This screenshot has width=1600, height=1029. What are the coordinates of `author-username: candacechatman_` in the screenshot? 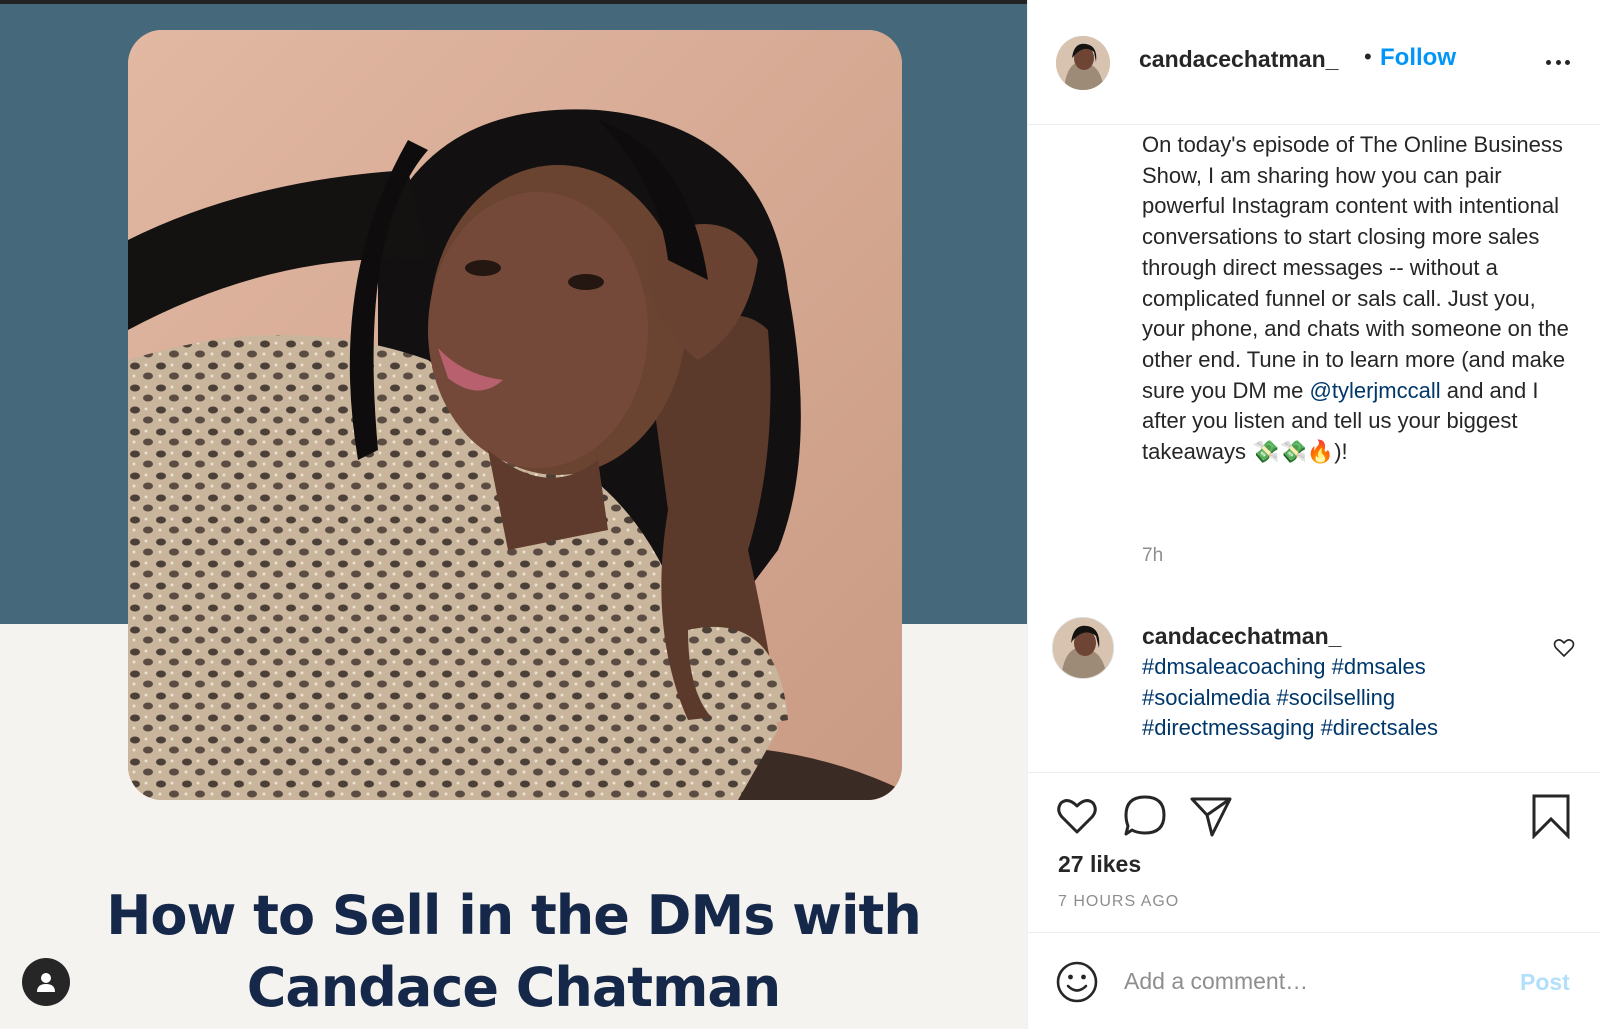 It's located at (1238, 59).